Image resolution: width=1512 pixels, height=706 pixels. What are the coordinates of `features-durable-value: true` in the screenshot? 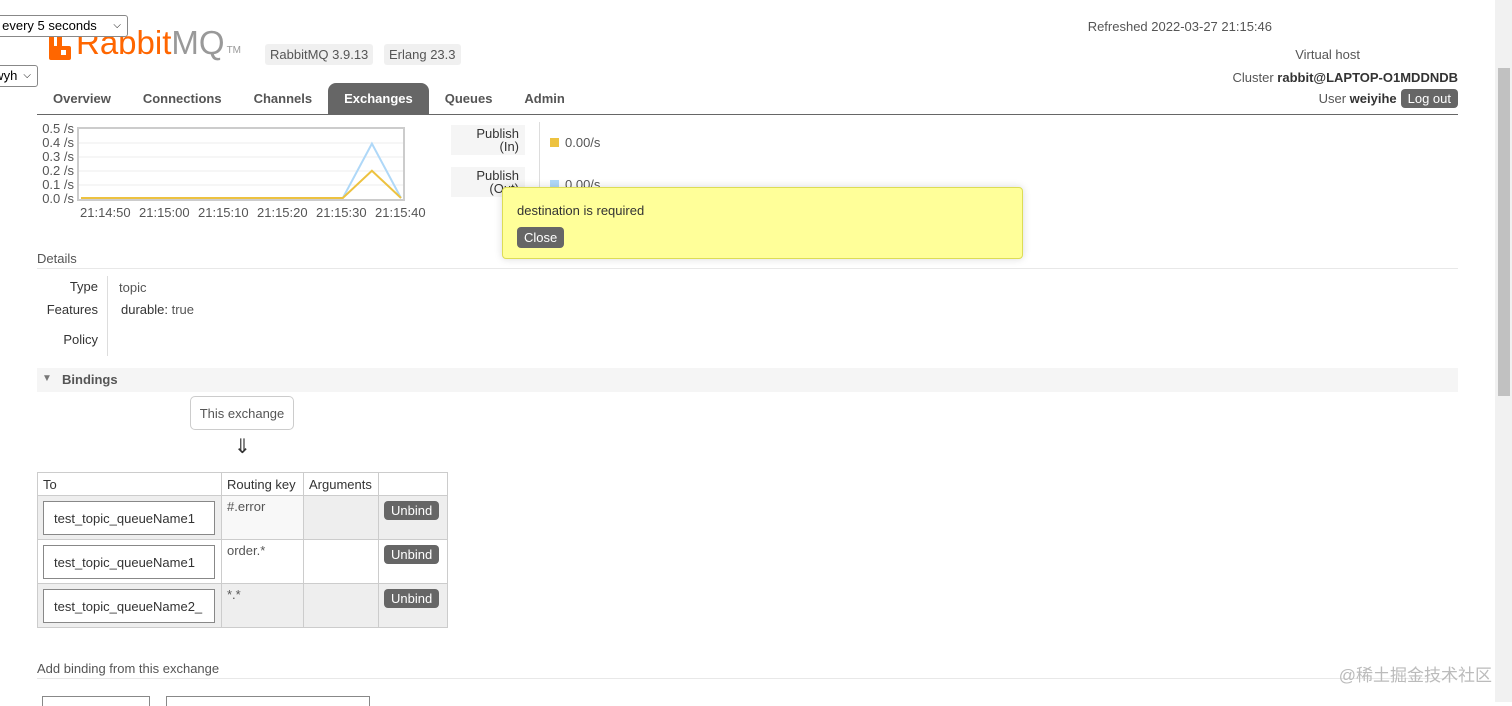 It's located at (183, 309).